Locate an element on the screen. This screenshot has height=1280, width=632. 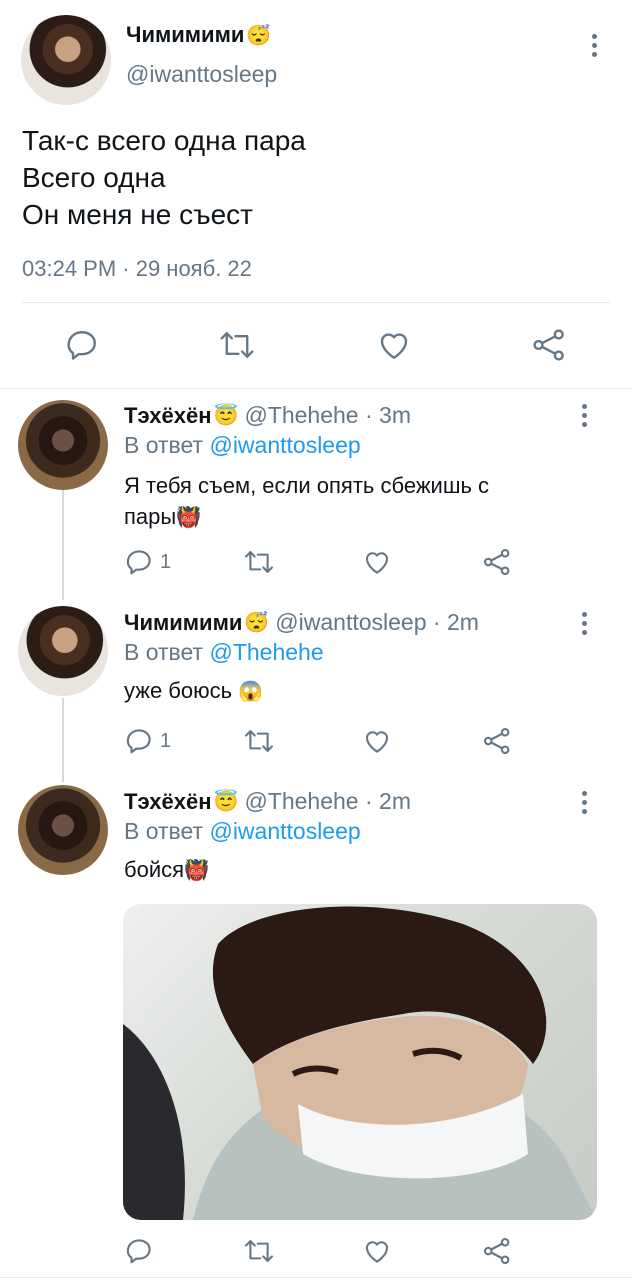
reply-to-line: В ответ @Thehehe is located at coordinates (224, 652).